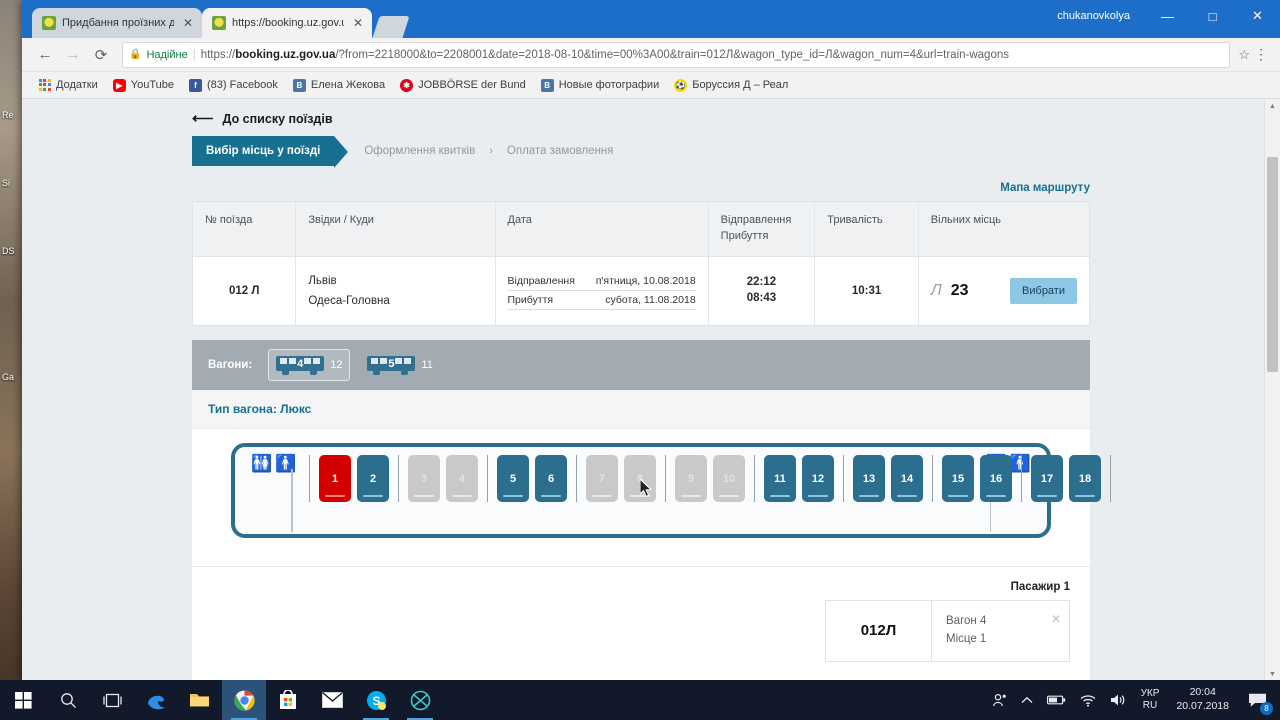 This screenshot has width=1280, height=720. I want to click on seat-class-letter: Л, so click(936, 290).